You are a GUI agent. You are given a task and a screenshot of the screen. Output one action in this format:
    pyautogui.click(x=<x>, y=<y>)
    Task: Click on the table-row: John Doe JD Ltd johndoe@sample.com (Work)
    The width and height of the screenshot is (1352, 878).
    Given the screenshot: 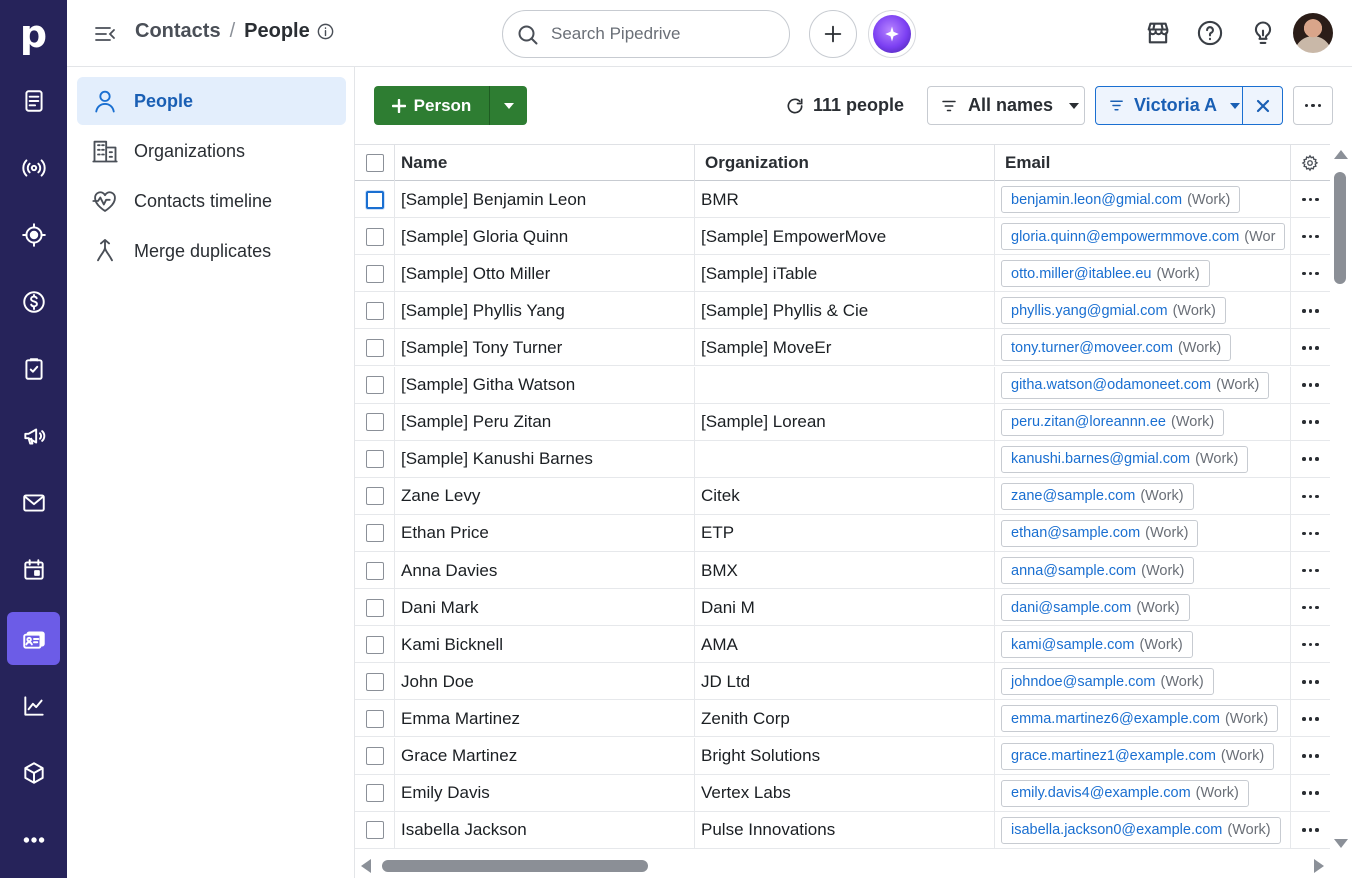 What is the action you would take?
    pyautogui.click(x=842, y=682)
    